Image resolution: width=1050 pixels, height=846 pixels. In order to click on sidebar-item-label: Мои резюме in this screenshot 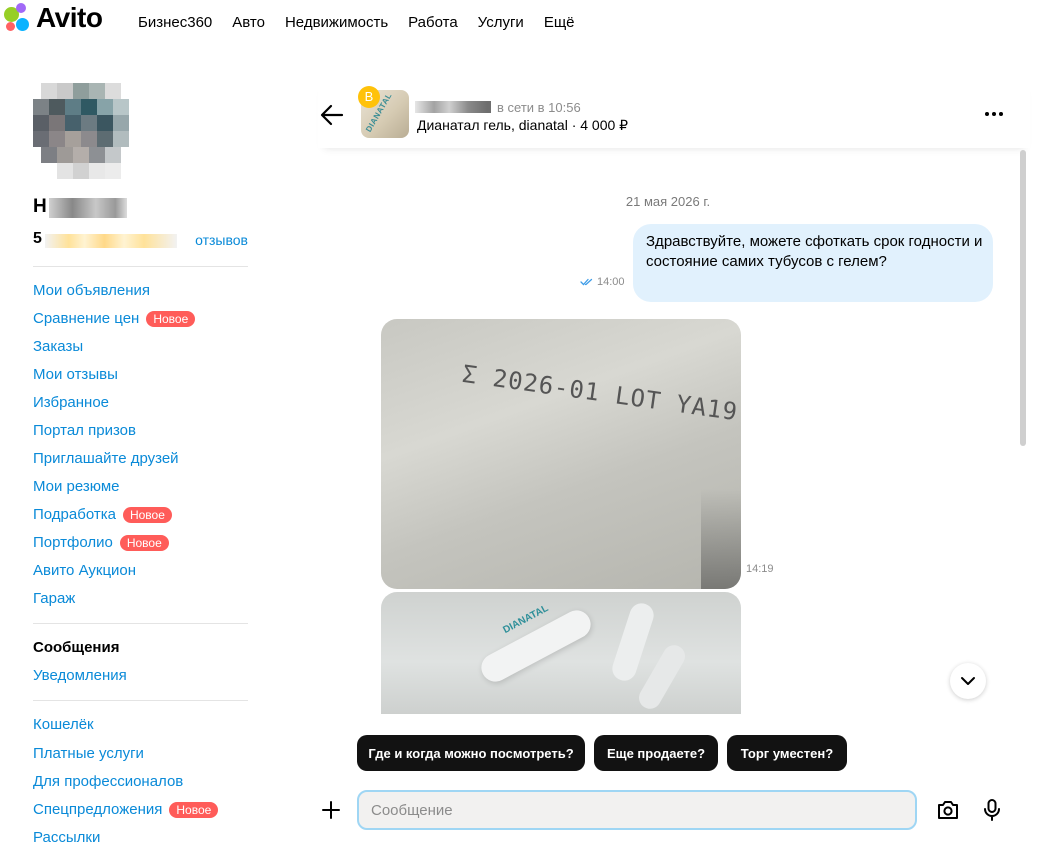, I will do `click(76, 486)`.